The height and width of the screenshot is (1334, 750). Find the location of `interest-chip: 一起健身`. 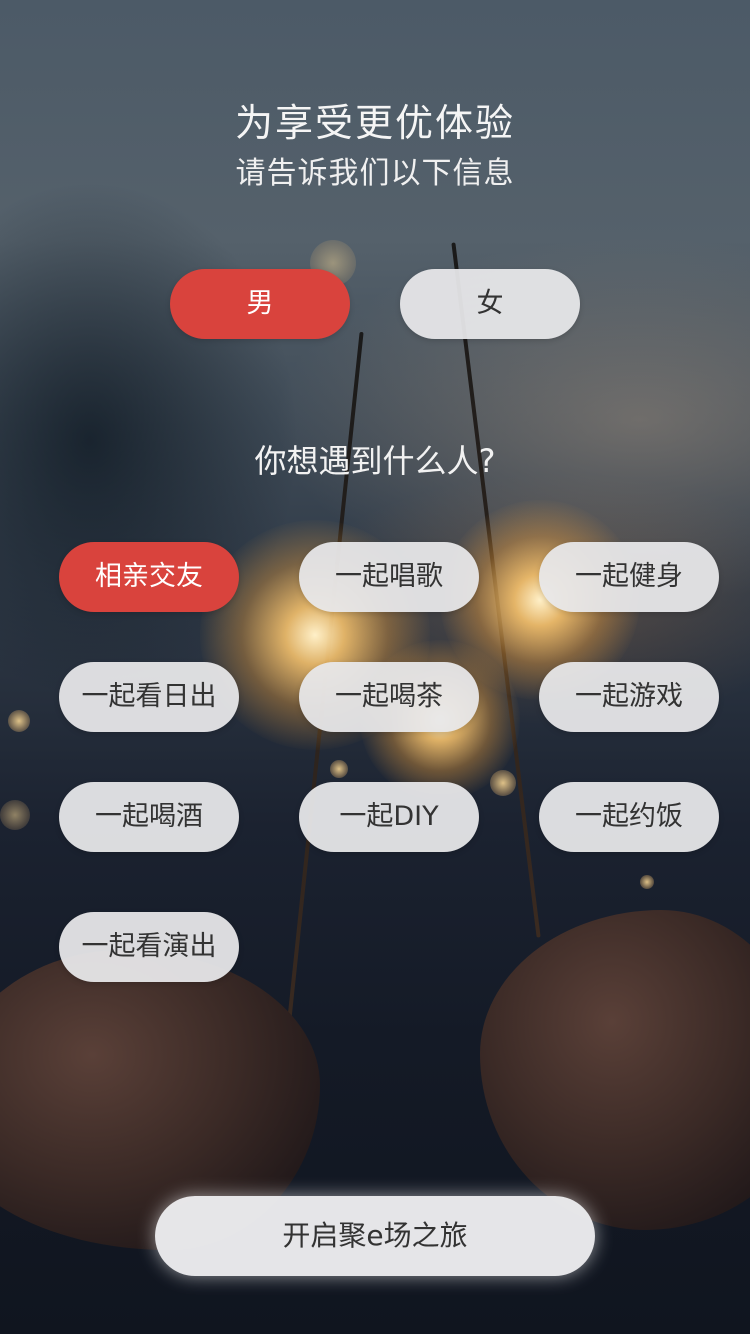

interest-chip: 一起健身 is located at coordinates (629, 577).